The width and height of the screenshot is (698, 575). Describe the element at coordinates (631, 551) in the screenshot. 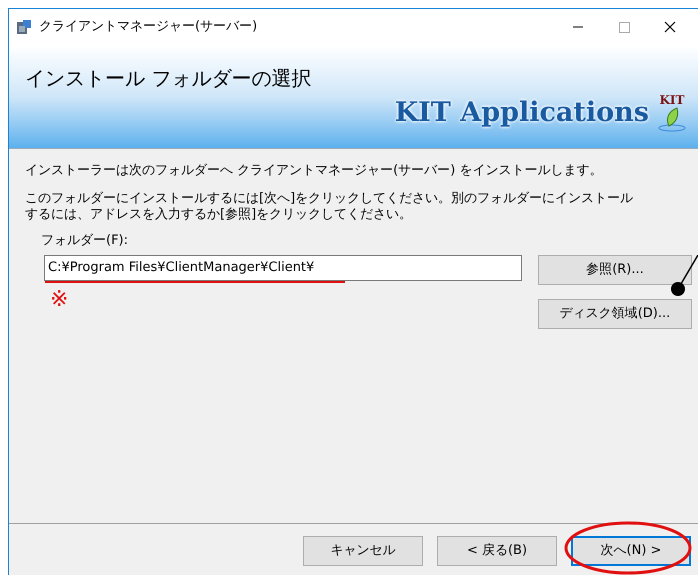

I see `next-button: 次へ(N) >` at that location.